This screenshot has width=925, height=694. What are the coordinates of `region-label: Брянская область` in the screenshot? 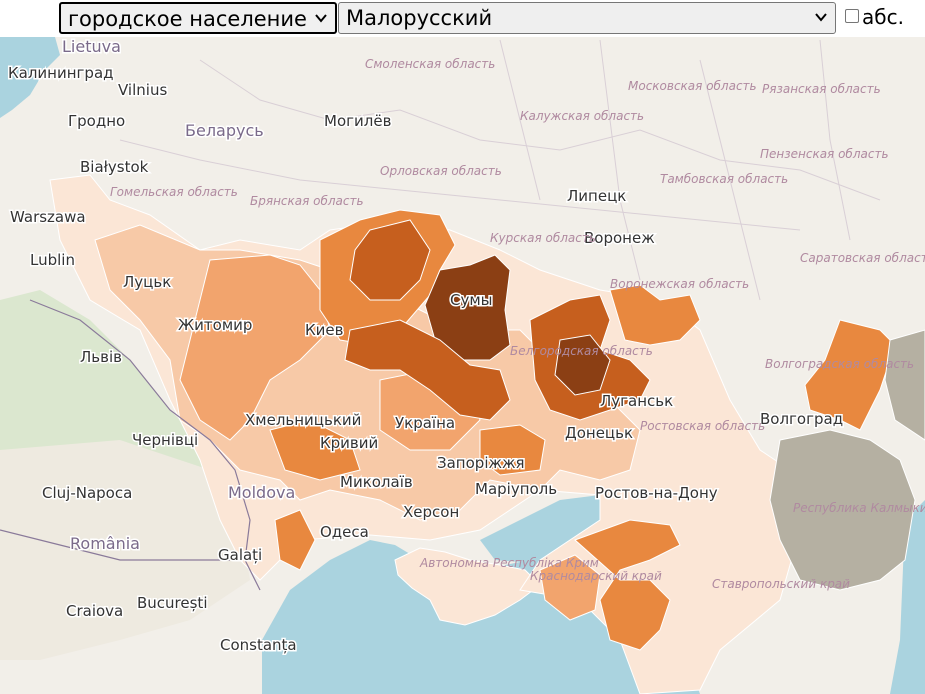 It's located at (307, 201).